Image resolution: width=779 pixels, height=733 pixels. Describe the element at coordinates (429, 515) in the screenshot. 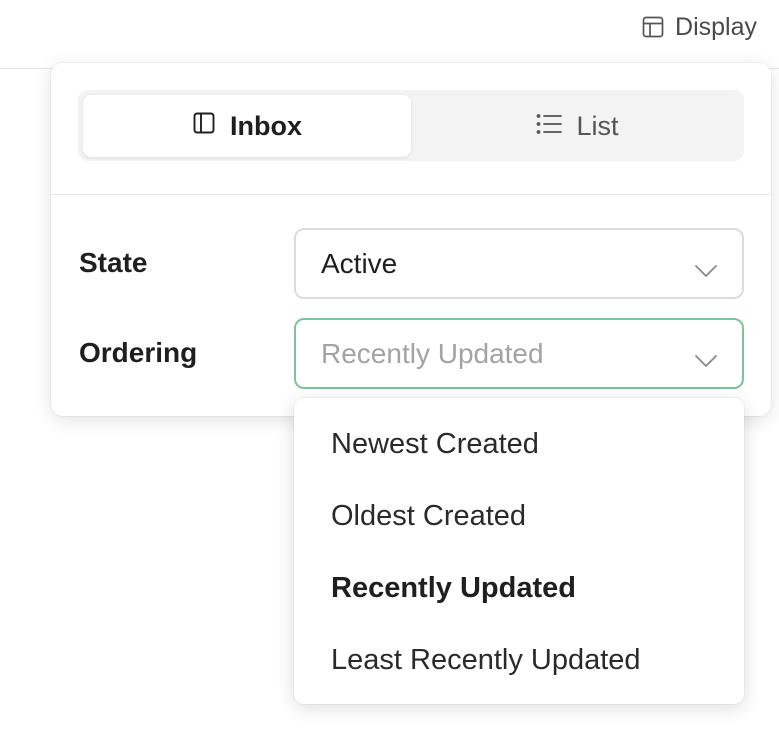

I see `menu-item-label: Oldest Created` at that location.